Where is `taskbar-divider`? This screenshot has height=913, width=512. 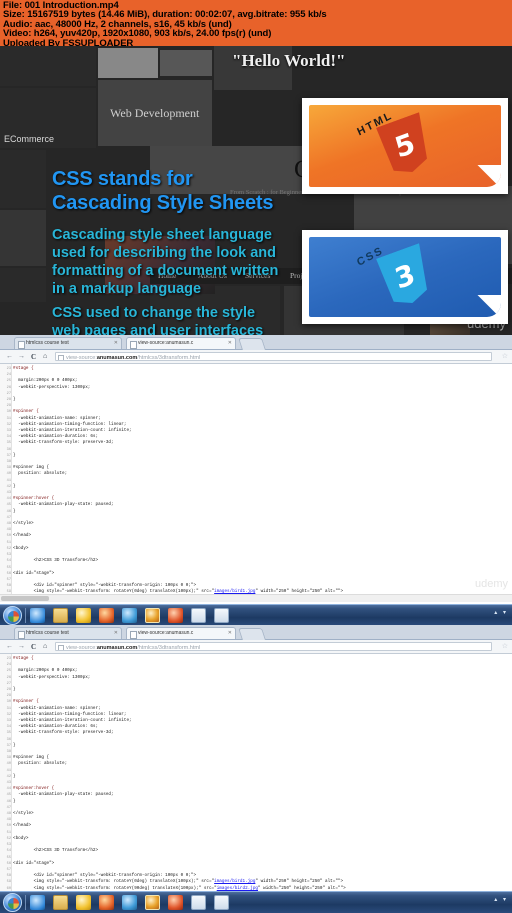 taskbar-divider is located at coordinates (25, 902).